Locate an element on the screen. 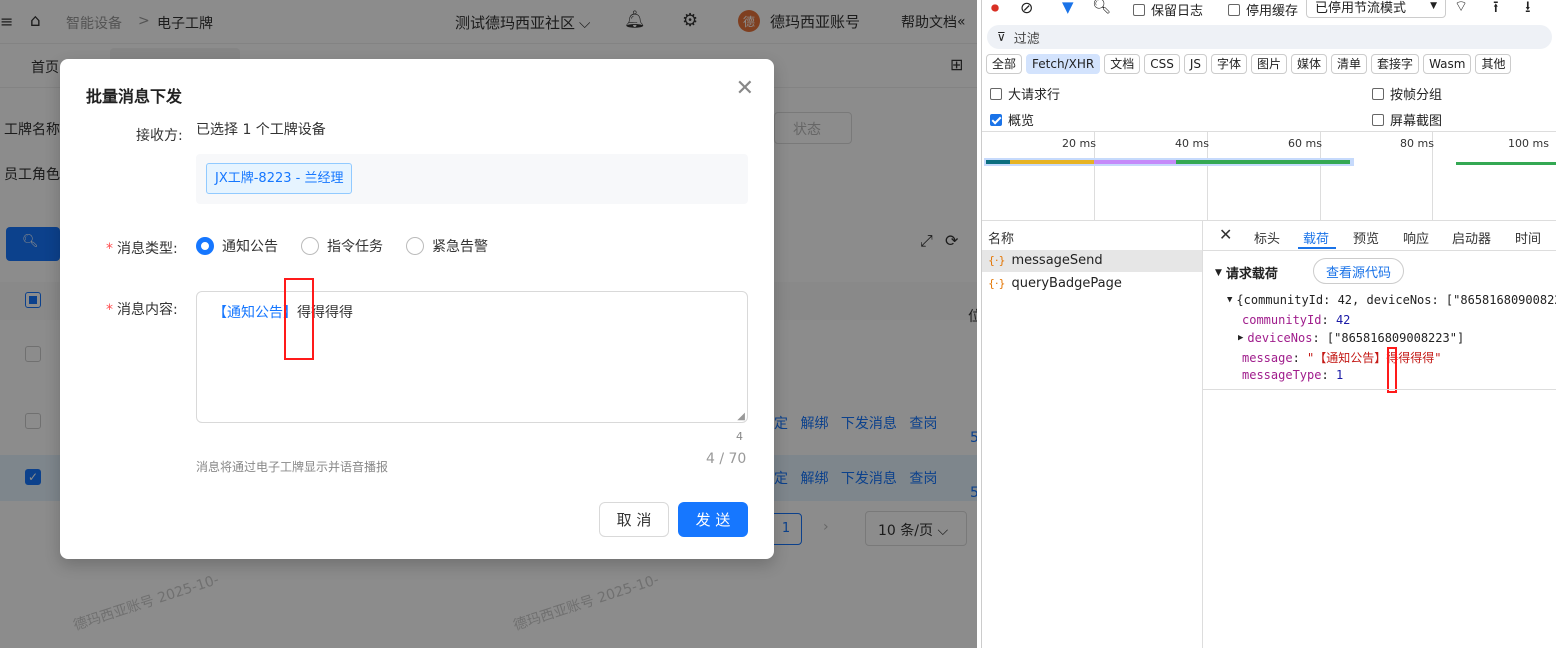 This screenshot has height=648, width=1556. key: message is located at coordinates (1267, 357).